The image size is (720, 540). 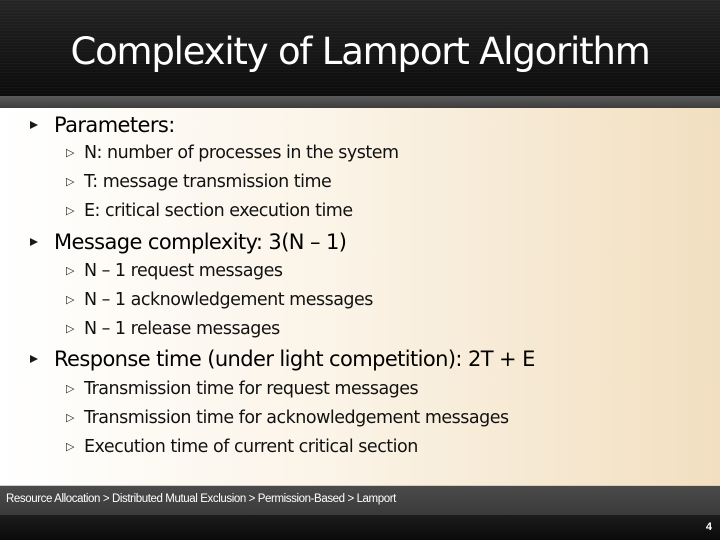 I want to click on bullet-text: Message complexity: 3(N – 1), so click(x=200, y=242).